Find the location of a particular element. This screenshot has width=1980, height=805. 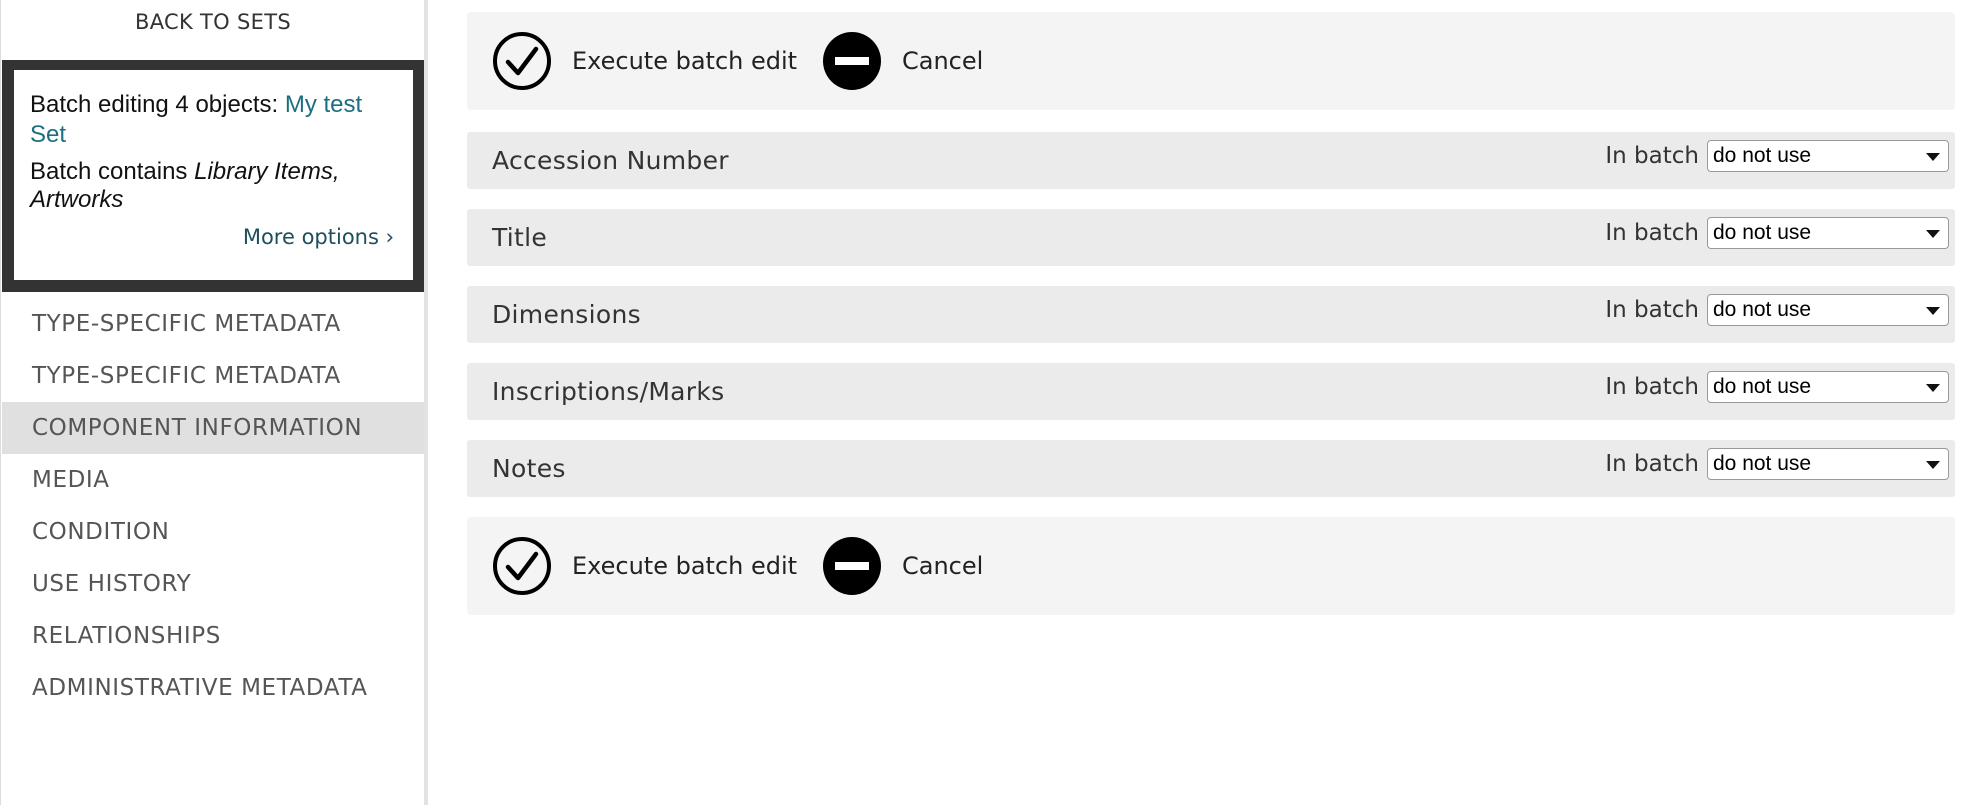

field-row-notes: Notes In batch do not use is located at coordinates (1211, 468).